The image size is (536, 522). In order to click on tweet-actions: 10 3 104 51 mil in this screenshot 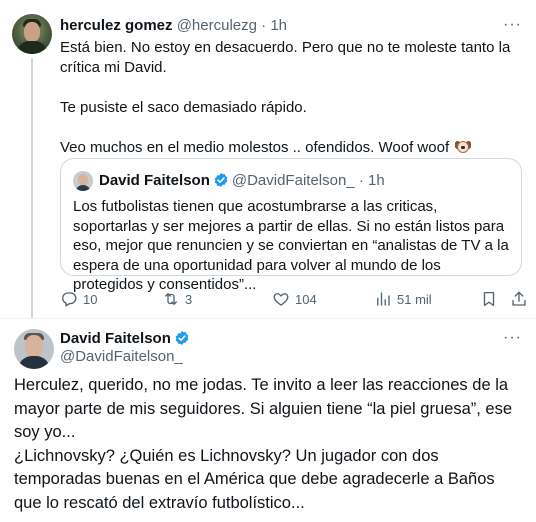, I will do `click(295, 299)`.